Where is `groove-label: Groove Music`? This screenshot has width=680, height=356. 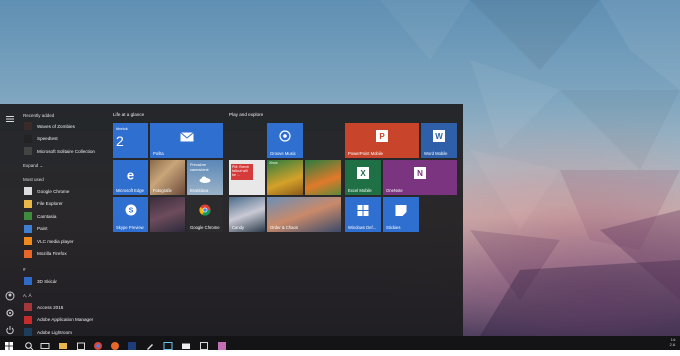 groove-label: Groove Music is located at coordinates (283, 153).